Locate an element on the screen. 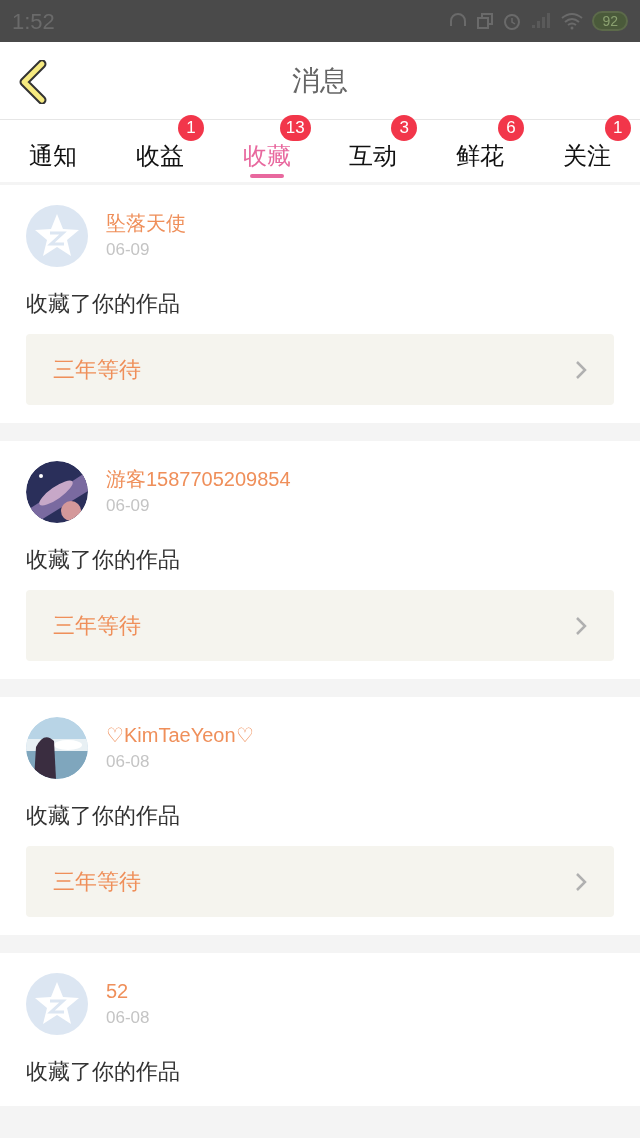 The height and width of the screenshot is (1138, 640). count-badge: 13 is located at coordinates (295, 128).